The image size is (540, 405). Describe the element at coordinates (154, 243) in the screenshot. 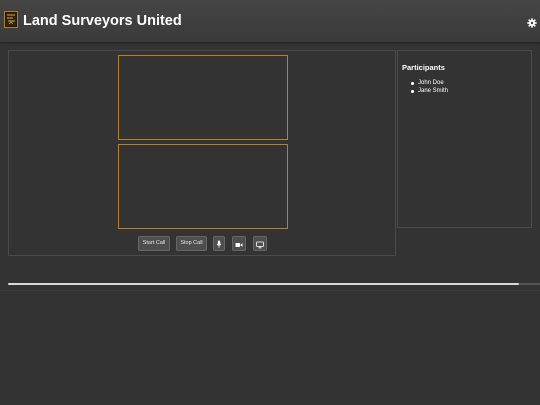

I see `start-call-button: Start Call` at that location.